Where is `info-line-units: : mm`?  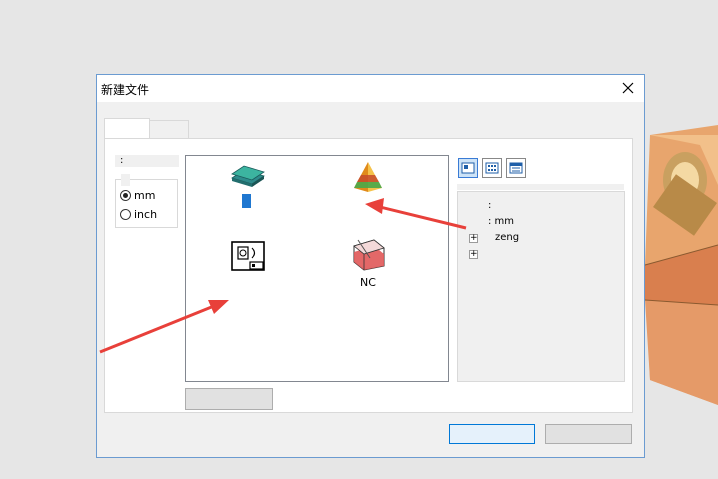
info-line-units: : mm is located at coordinates (501, 221).